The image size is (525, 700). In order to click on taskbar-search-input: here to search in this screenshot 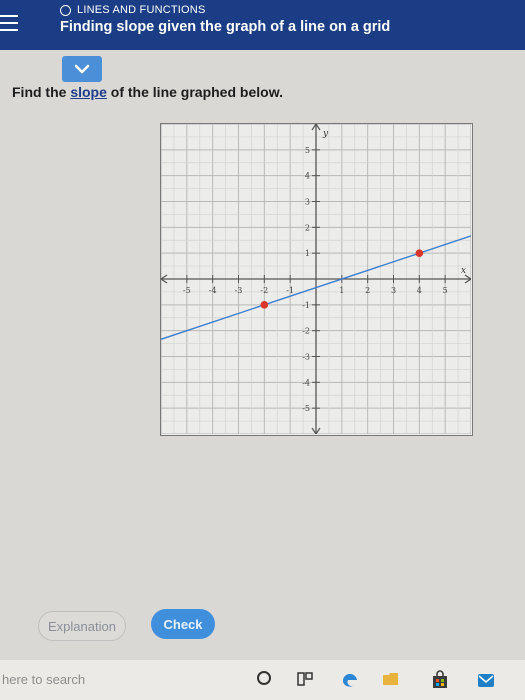, I will do `click(105, 681)`.